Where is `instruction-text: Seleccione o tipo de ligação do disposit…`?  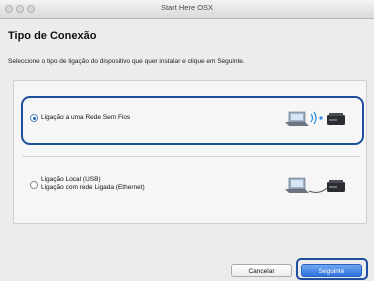 instruction-text: Seleccione o tipo de ligação do disposit… is located at coordinates (126, 61).